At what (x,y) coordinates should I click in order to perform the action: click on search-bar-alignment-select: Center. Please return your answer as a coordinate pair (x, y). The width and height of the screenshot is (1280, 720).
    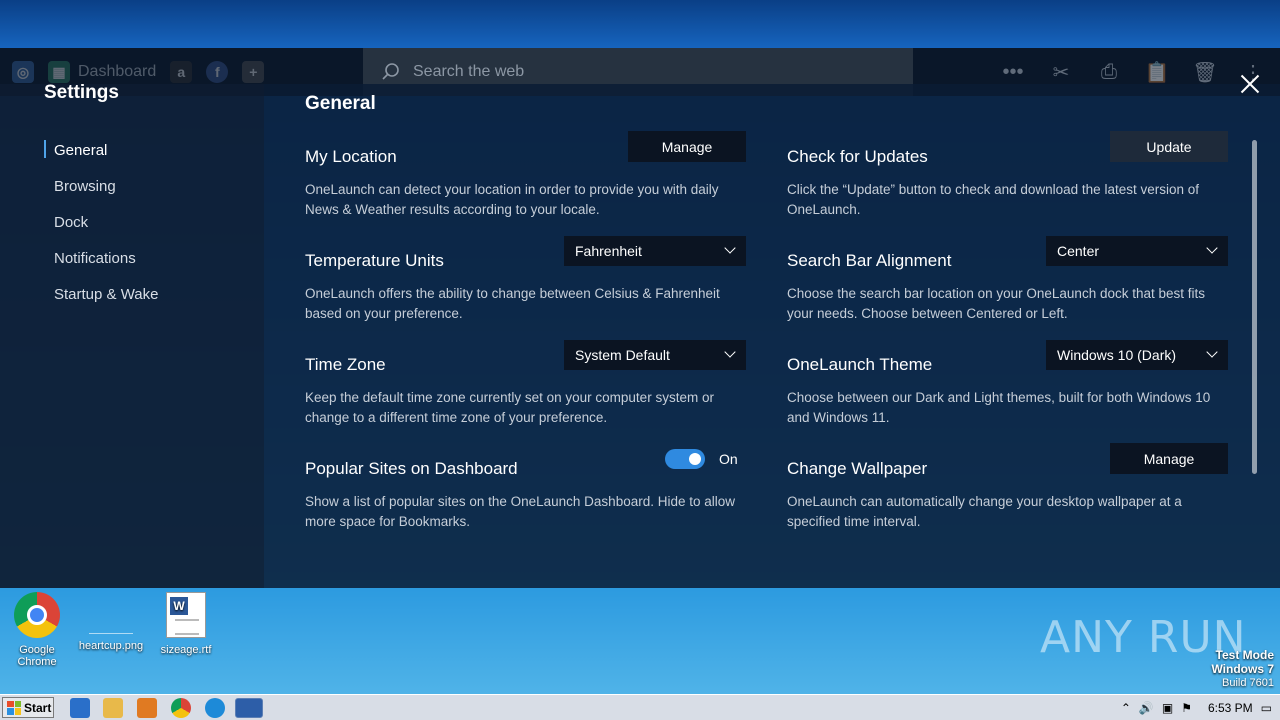
    Looking at the image, I should click on (1137, 251).